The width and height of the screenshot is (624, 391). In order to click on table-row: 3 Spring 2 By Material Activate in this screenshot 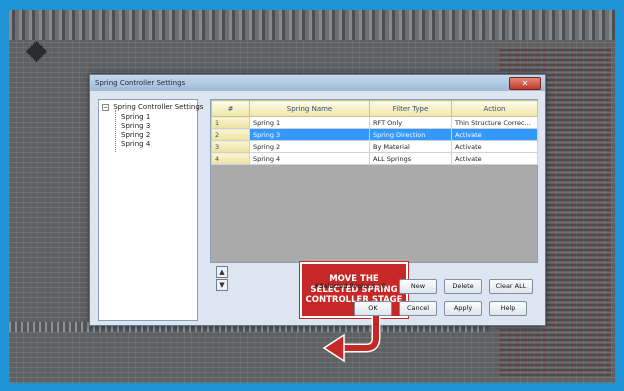, I will do `click(374, 146)`.